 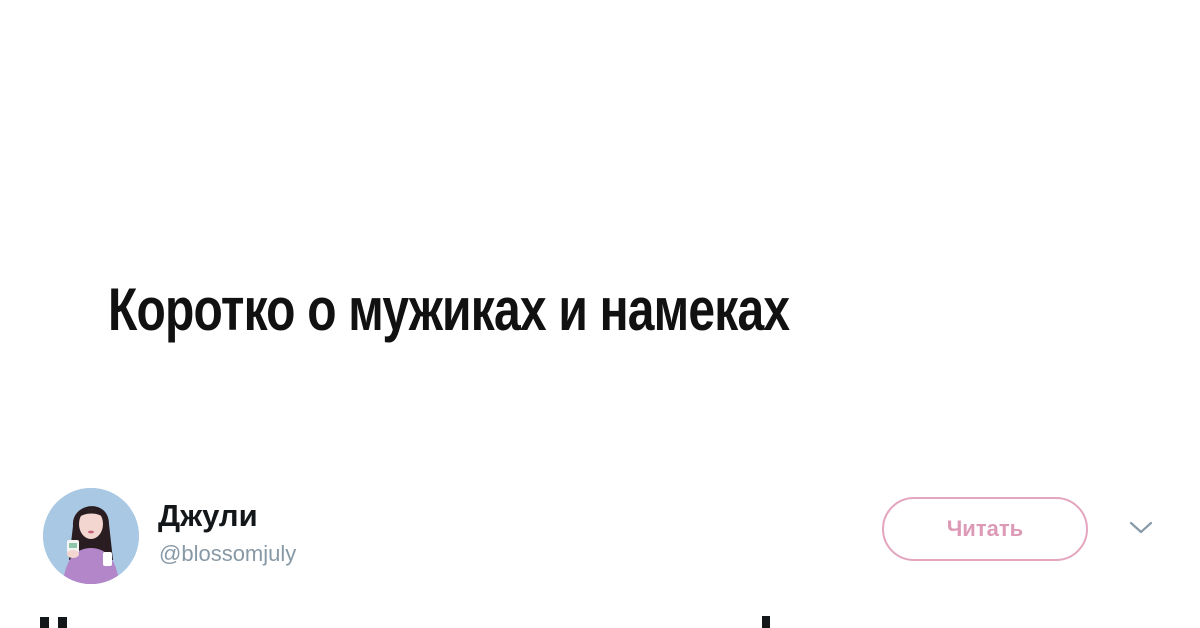 I want to click on headline: Коротко о мужиках и намеках, so click(x=449, y=309).